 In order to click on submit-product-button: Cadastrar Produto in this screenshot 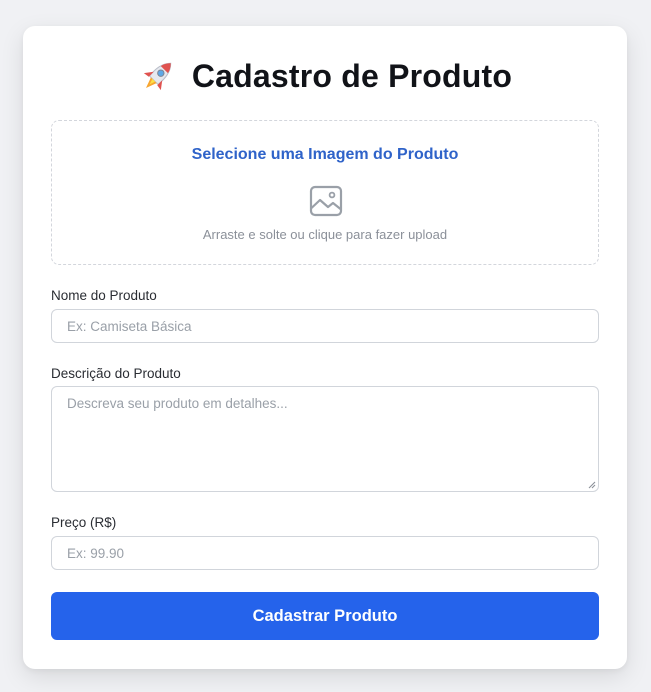, I will do `click(325, 616)`.